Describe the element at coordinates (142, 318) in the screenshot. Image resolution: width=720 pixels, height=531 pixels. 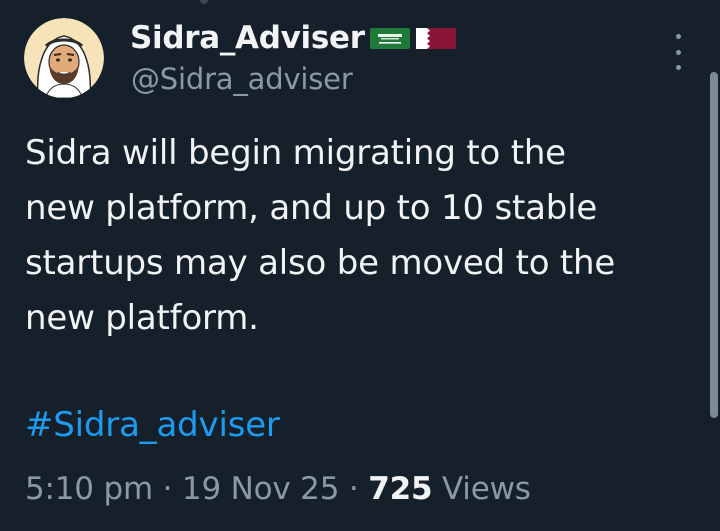
I see `tweet-line: new platform.` at that location.